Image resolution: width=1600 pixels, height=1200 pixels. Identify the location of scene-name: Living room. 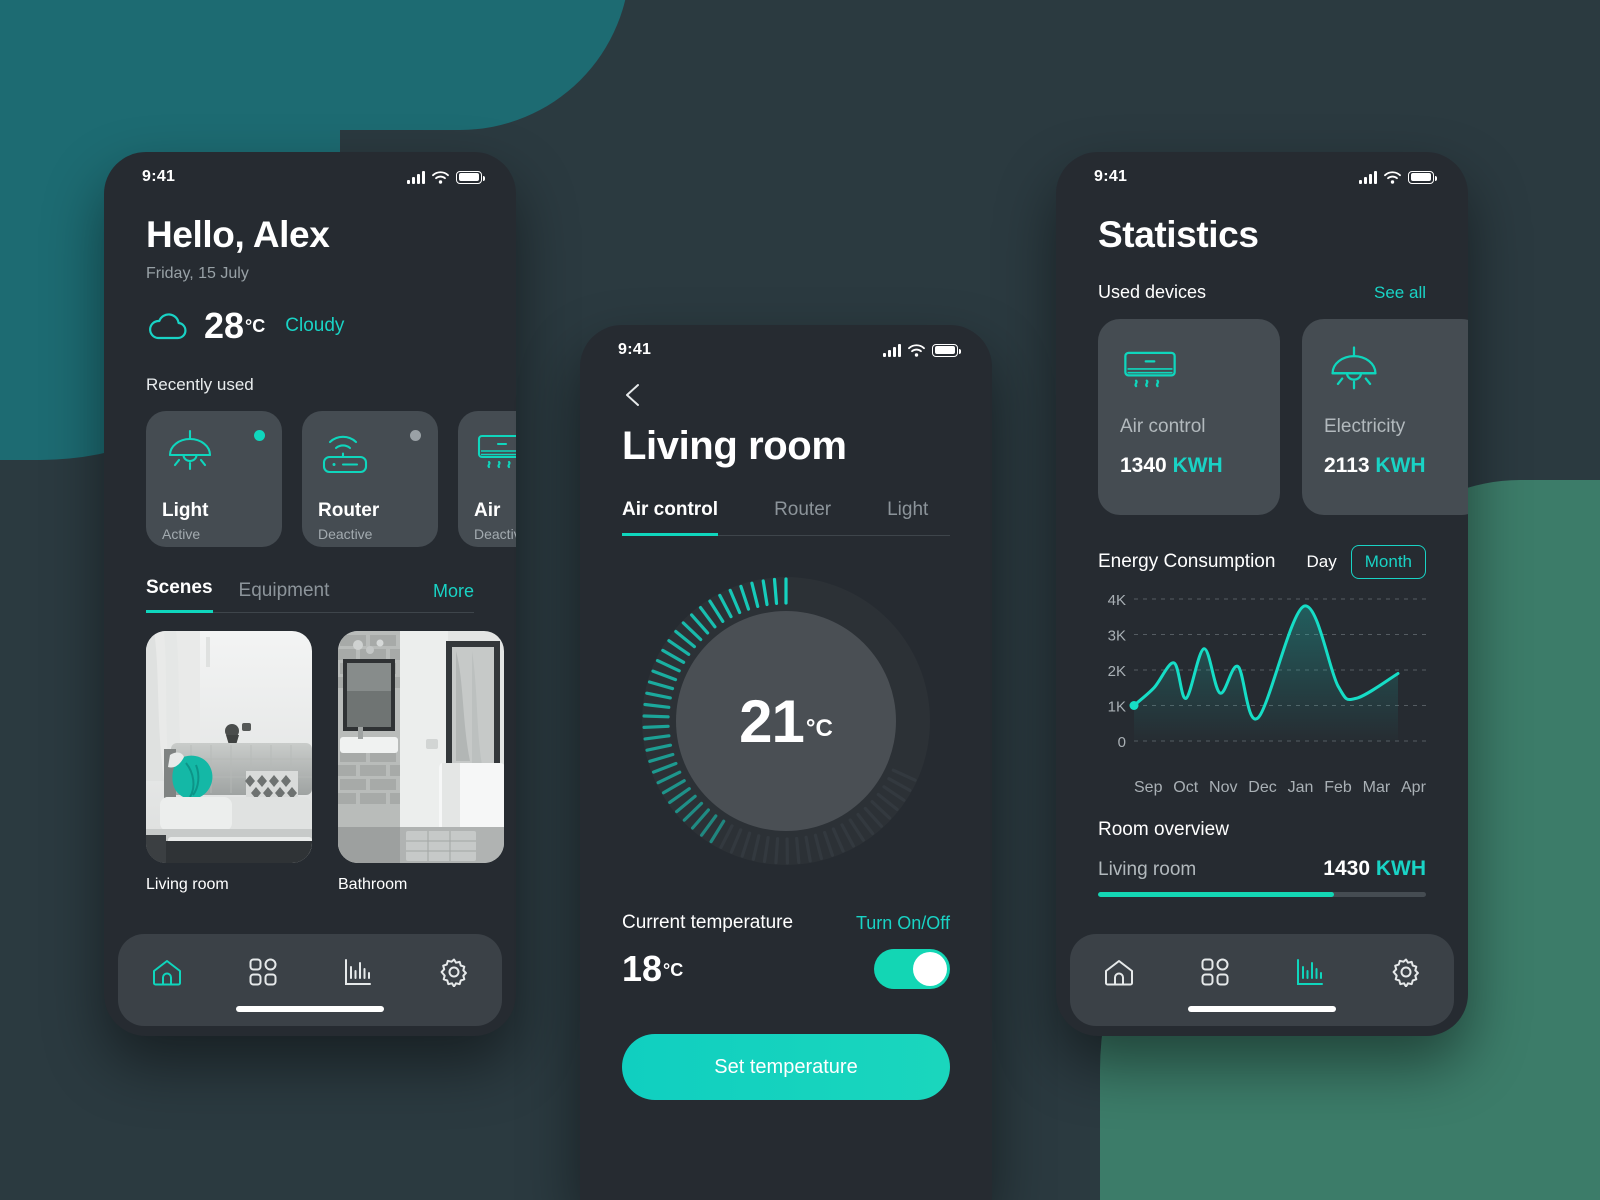
(187, 884).